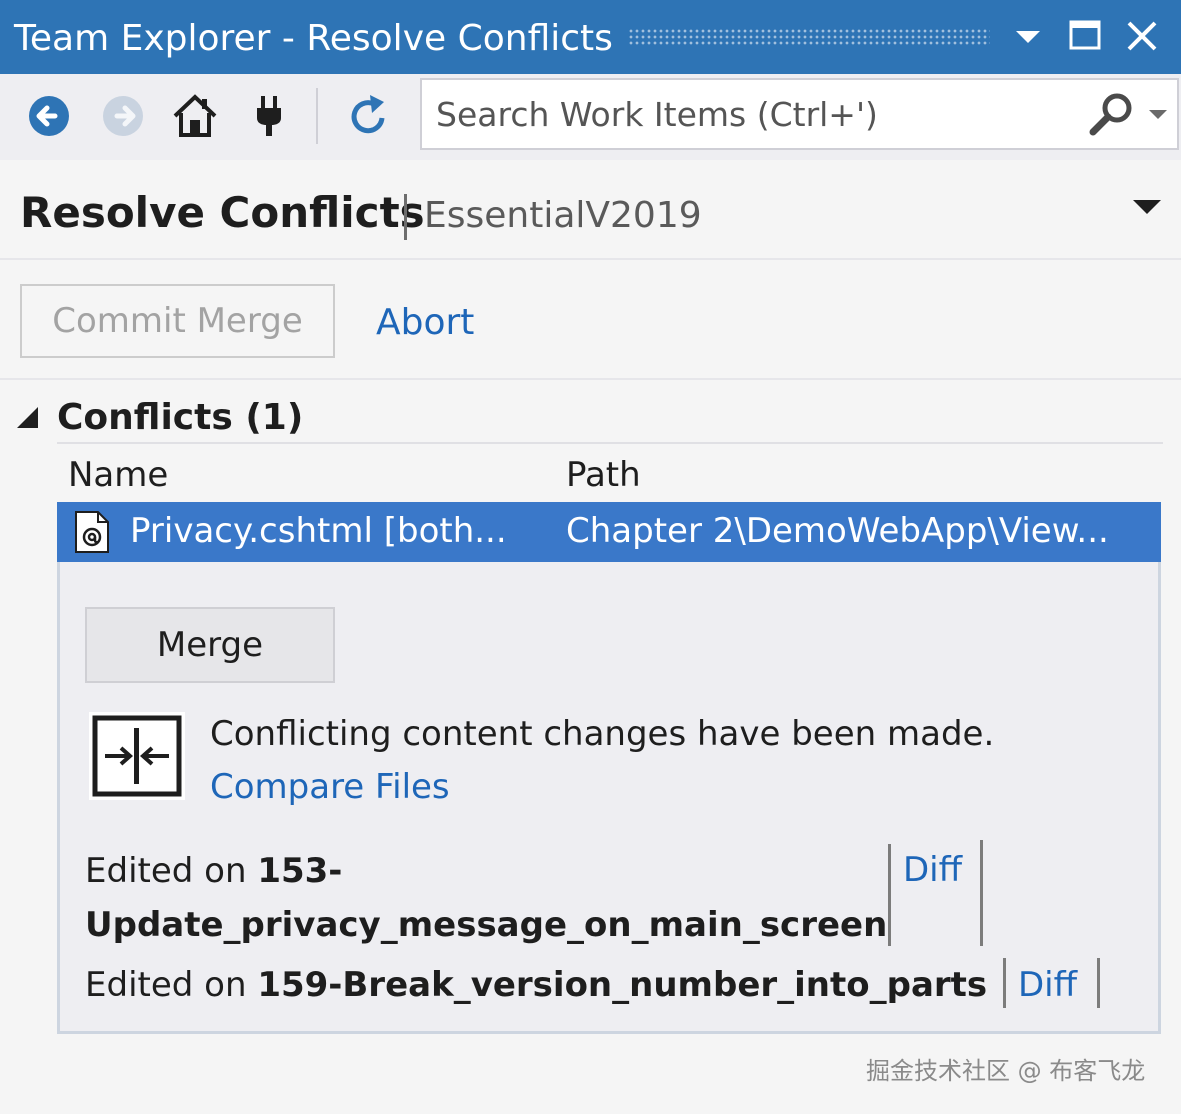  What do you see at coordinates (1006, 1071) in the screenshot?
I see `watermark: 掘金技术社区 @ 布客飞龙` at bounding box center [1006, 1071].